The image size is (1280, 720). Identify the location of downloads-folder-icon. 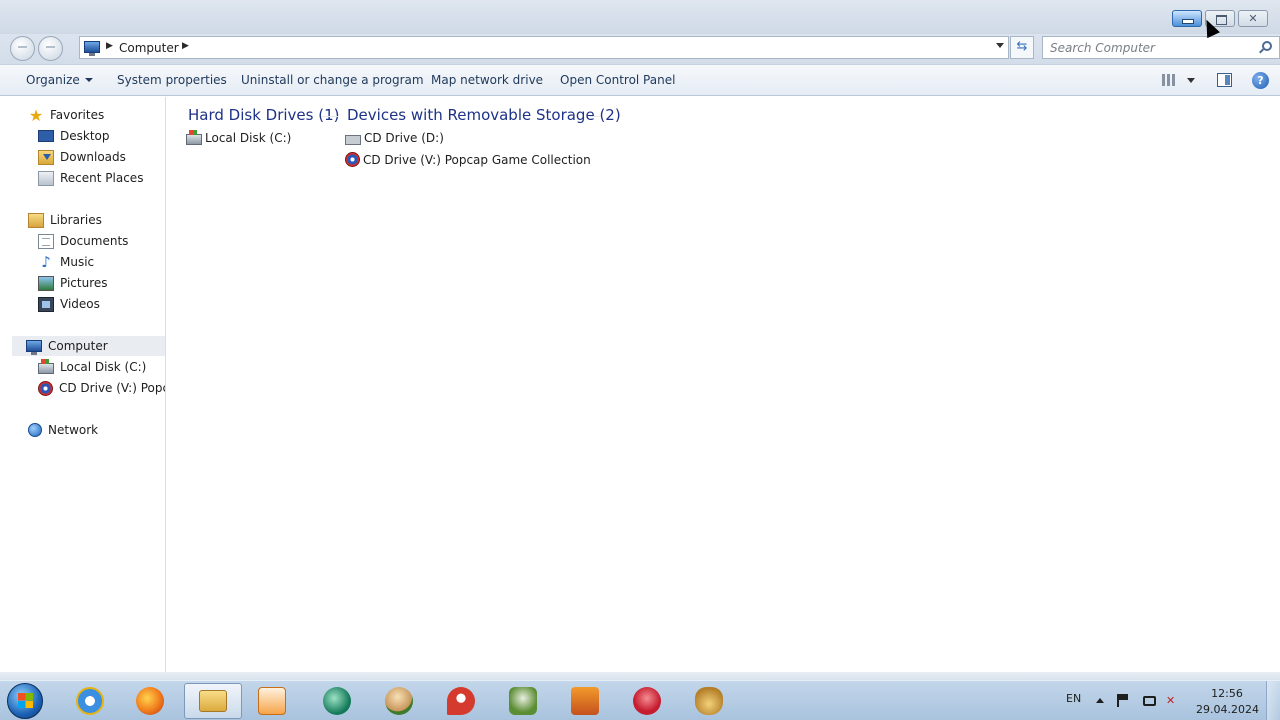
(46, 157).